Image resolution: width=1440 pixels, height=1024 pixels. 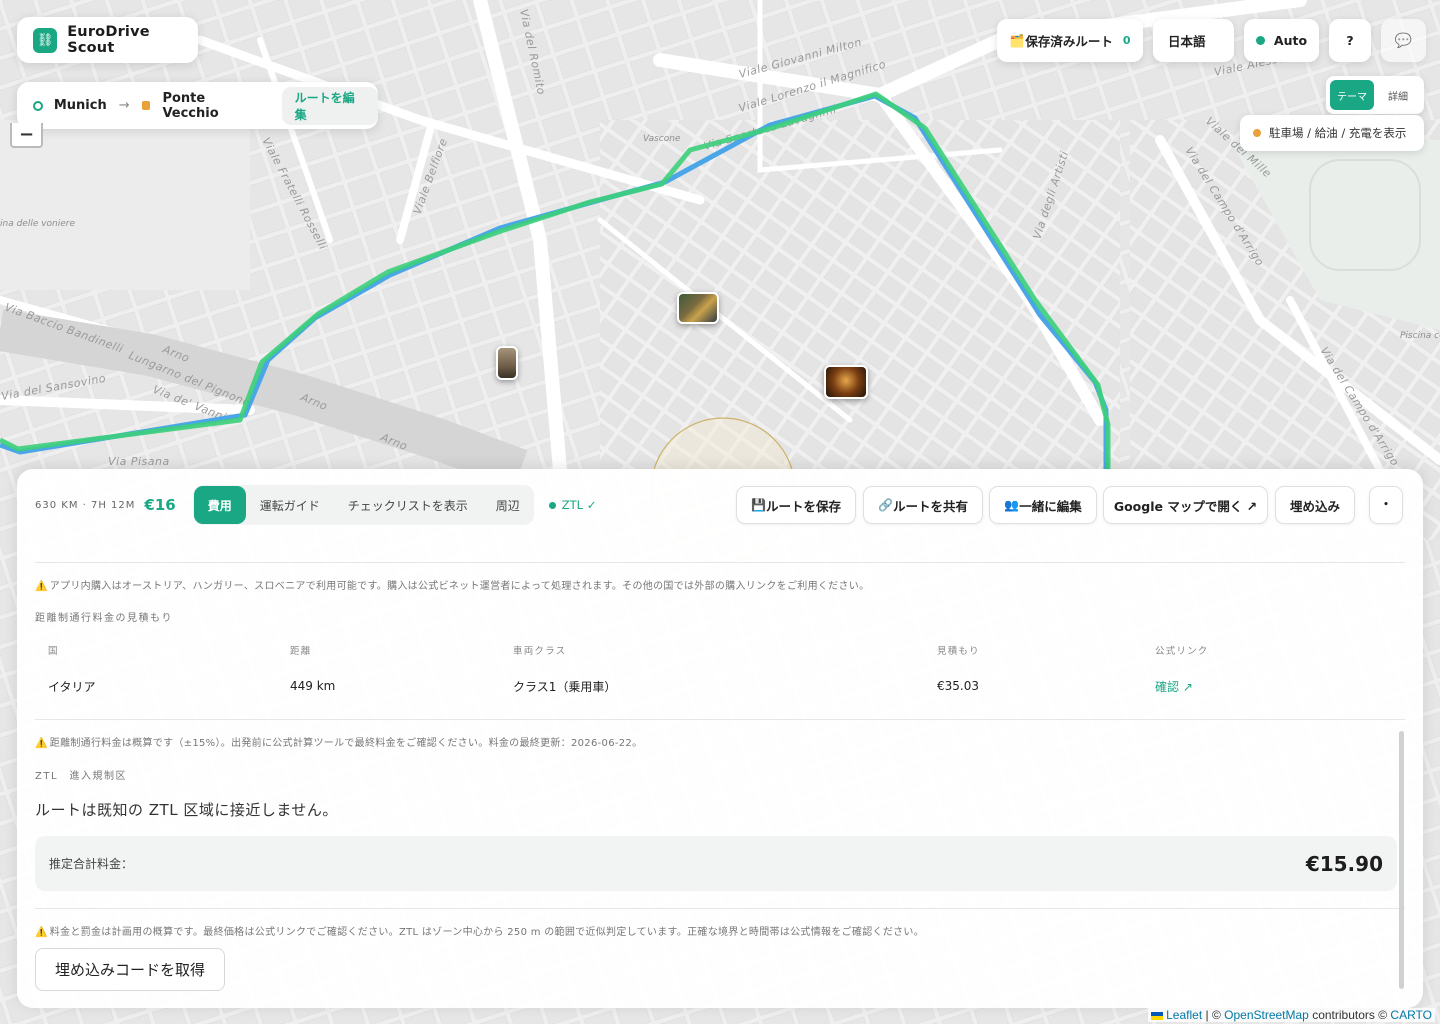 I want to click on tab-cost: 費用, so click(x=219, y=505).